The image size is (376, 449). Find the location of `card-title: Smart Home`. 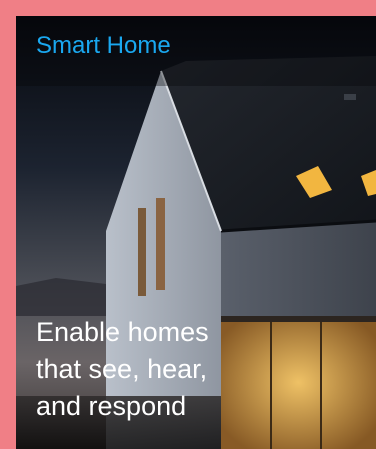

card-title: Smart Home is located at coordinates (103, 45).